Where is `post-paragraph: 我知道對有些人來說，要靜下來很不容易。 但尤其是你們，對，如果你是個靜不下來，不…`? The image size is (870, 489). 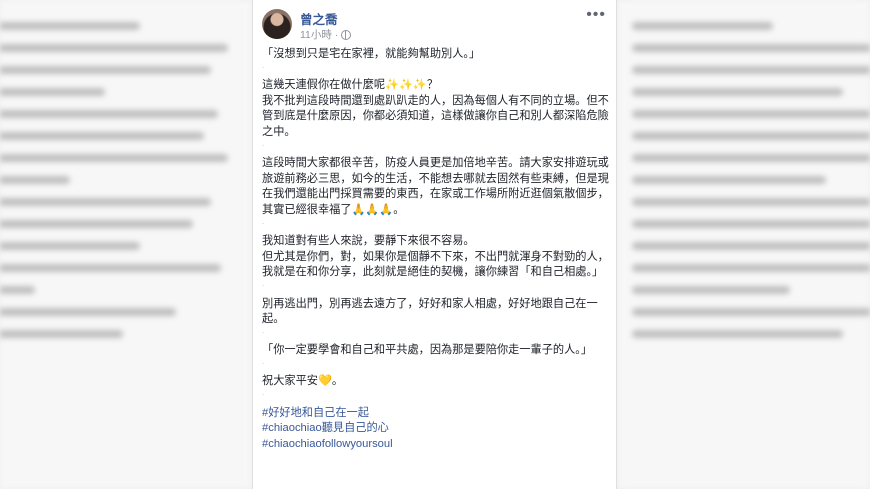 post-paragraph: 我知道對有些人來說，要靜下來很不容易。 但尤其是你們，對，如果你是個靜不下來，不… is located at coordinates (435, 257).